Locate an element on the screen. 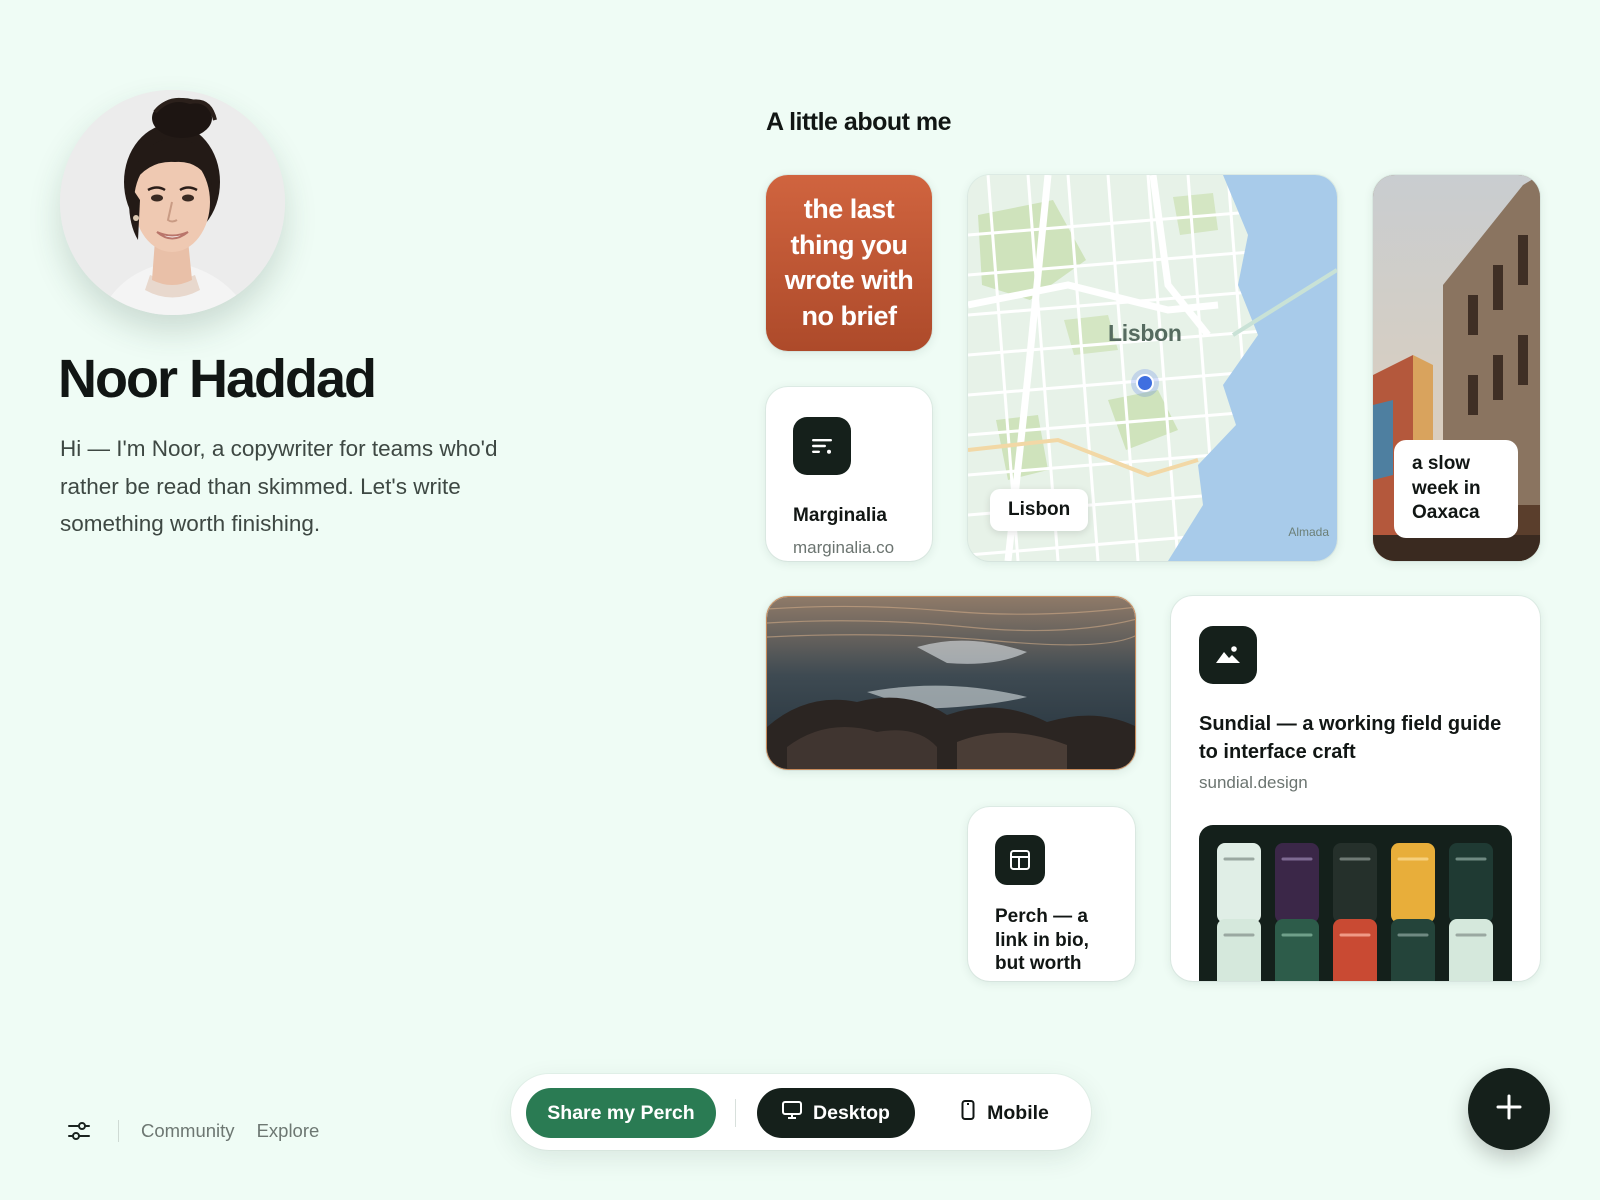  mobile-view-button: Mobile is located at coordinates (1005, 1113).